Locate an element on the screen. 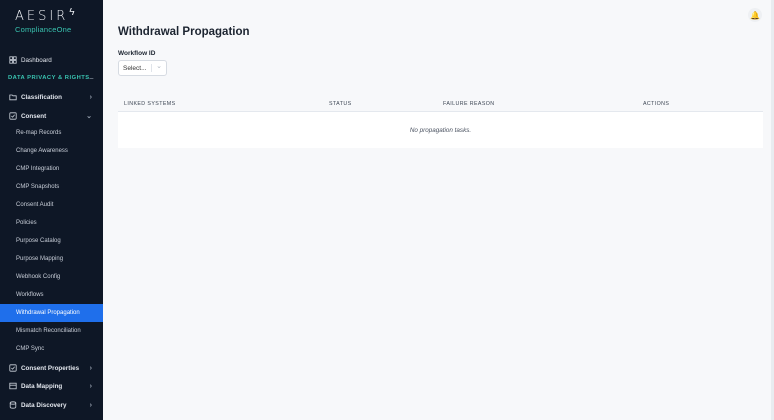 The height and width of the screenshot is (420, 774). select-divider is located at coordinates (151, 68).